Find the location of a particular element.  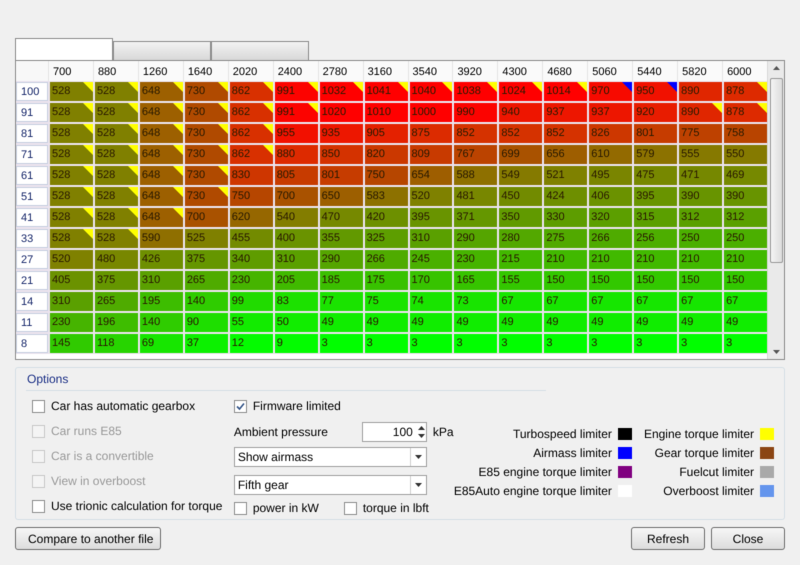

table-cell: 1032 is located at coordinates (341, 91).